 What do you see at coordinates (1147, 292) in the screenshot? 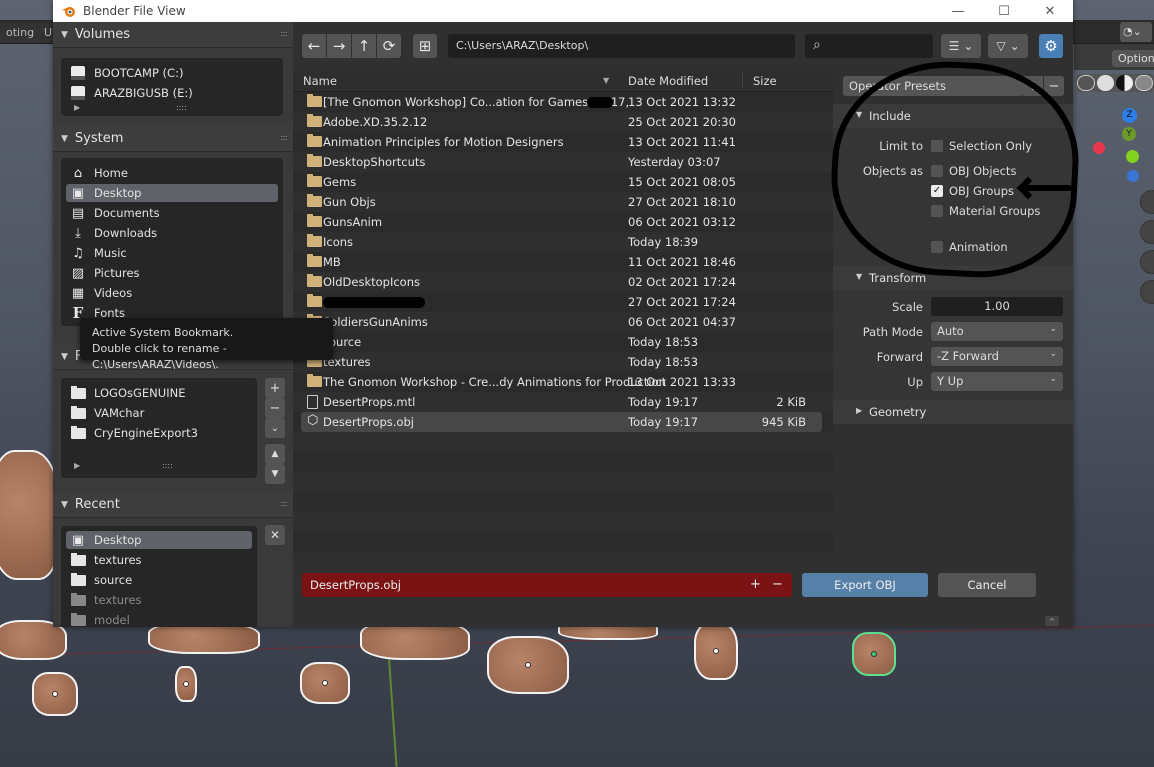
I see `ortho-view-icon` at bounding box center [1147, 292].